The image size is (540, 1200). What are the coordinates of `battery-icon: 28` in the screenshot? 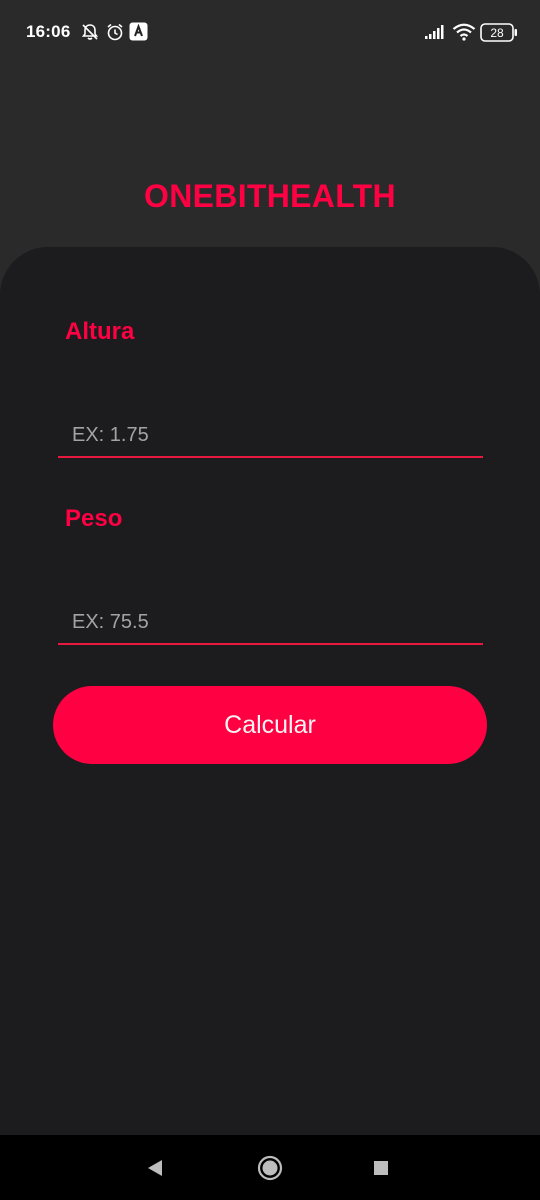 It's located at (498, 32).